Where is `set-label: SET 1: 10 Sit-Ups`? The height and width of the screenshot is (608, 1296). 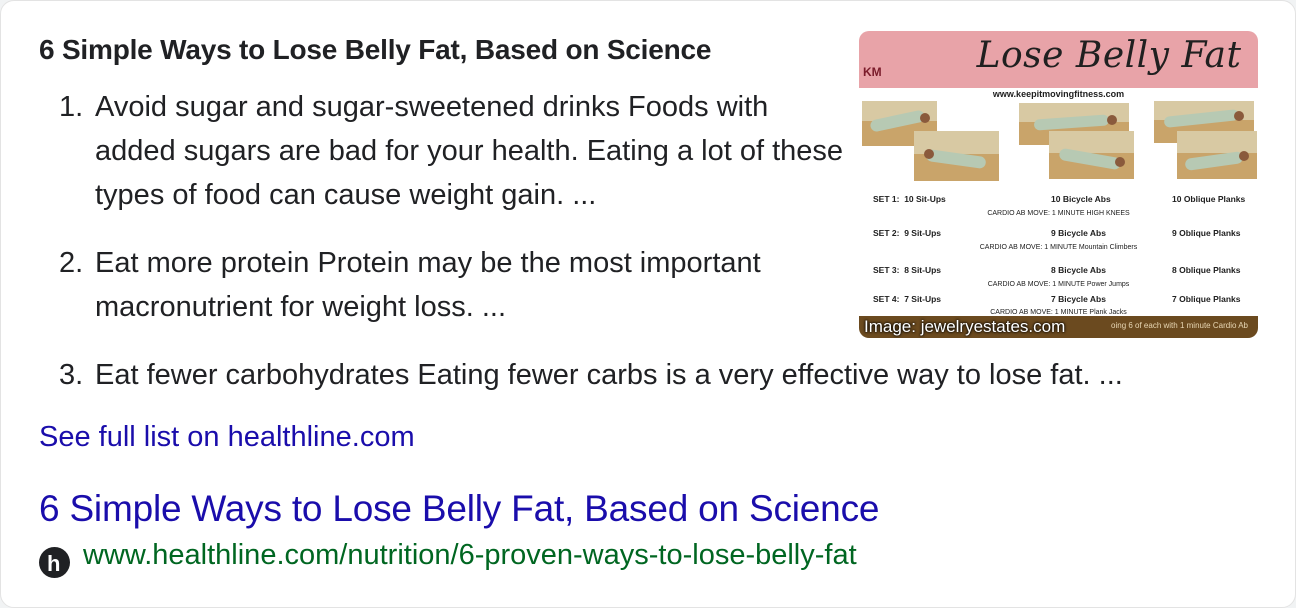 set-label: SET 1: 10 Sit-Ups is located at coordinates (909, 199).